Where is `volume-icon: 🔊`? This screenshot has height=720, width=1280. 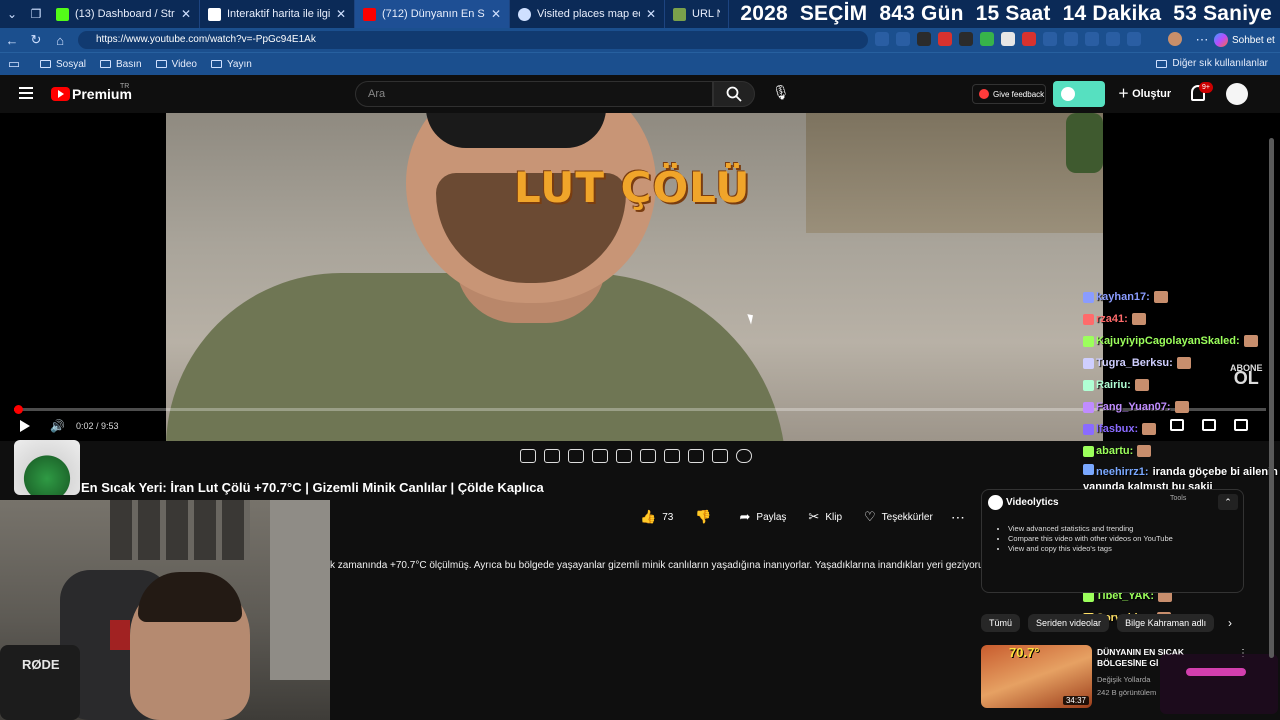
volume-icon: 🔊 is located at coordinates (57, 426).